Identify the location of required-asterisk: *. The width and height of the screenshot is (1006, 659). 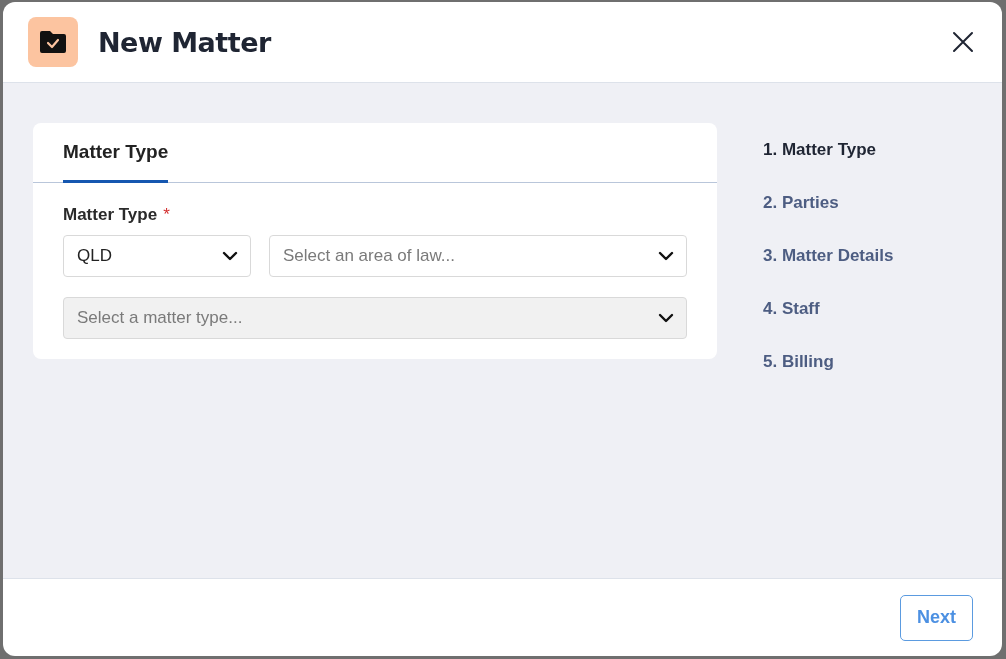
(166, 215).